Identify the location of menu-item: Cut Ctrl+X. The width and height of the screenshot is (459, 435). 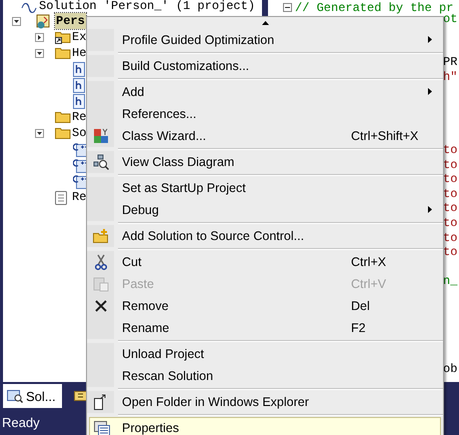
(265, 262).